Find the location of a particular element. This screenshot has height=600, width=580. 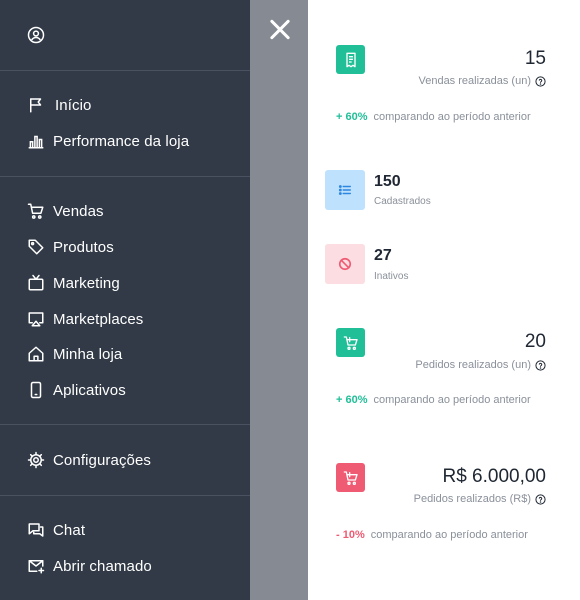

revenue-delta: - 10% comparando ao período anterior is located at coordinates (432, 535).